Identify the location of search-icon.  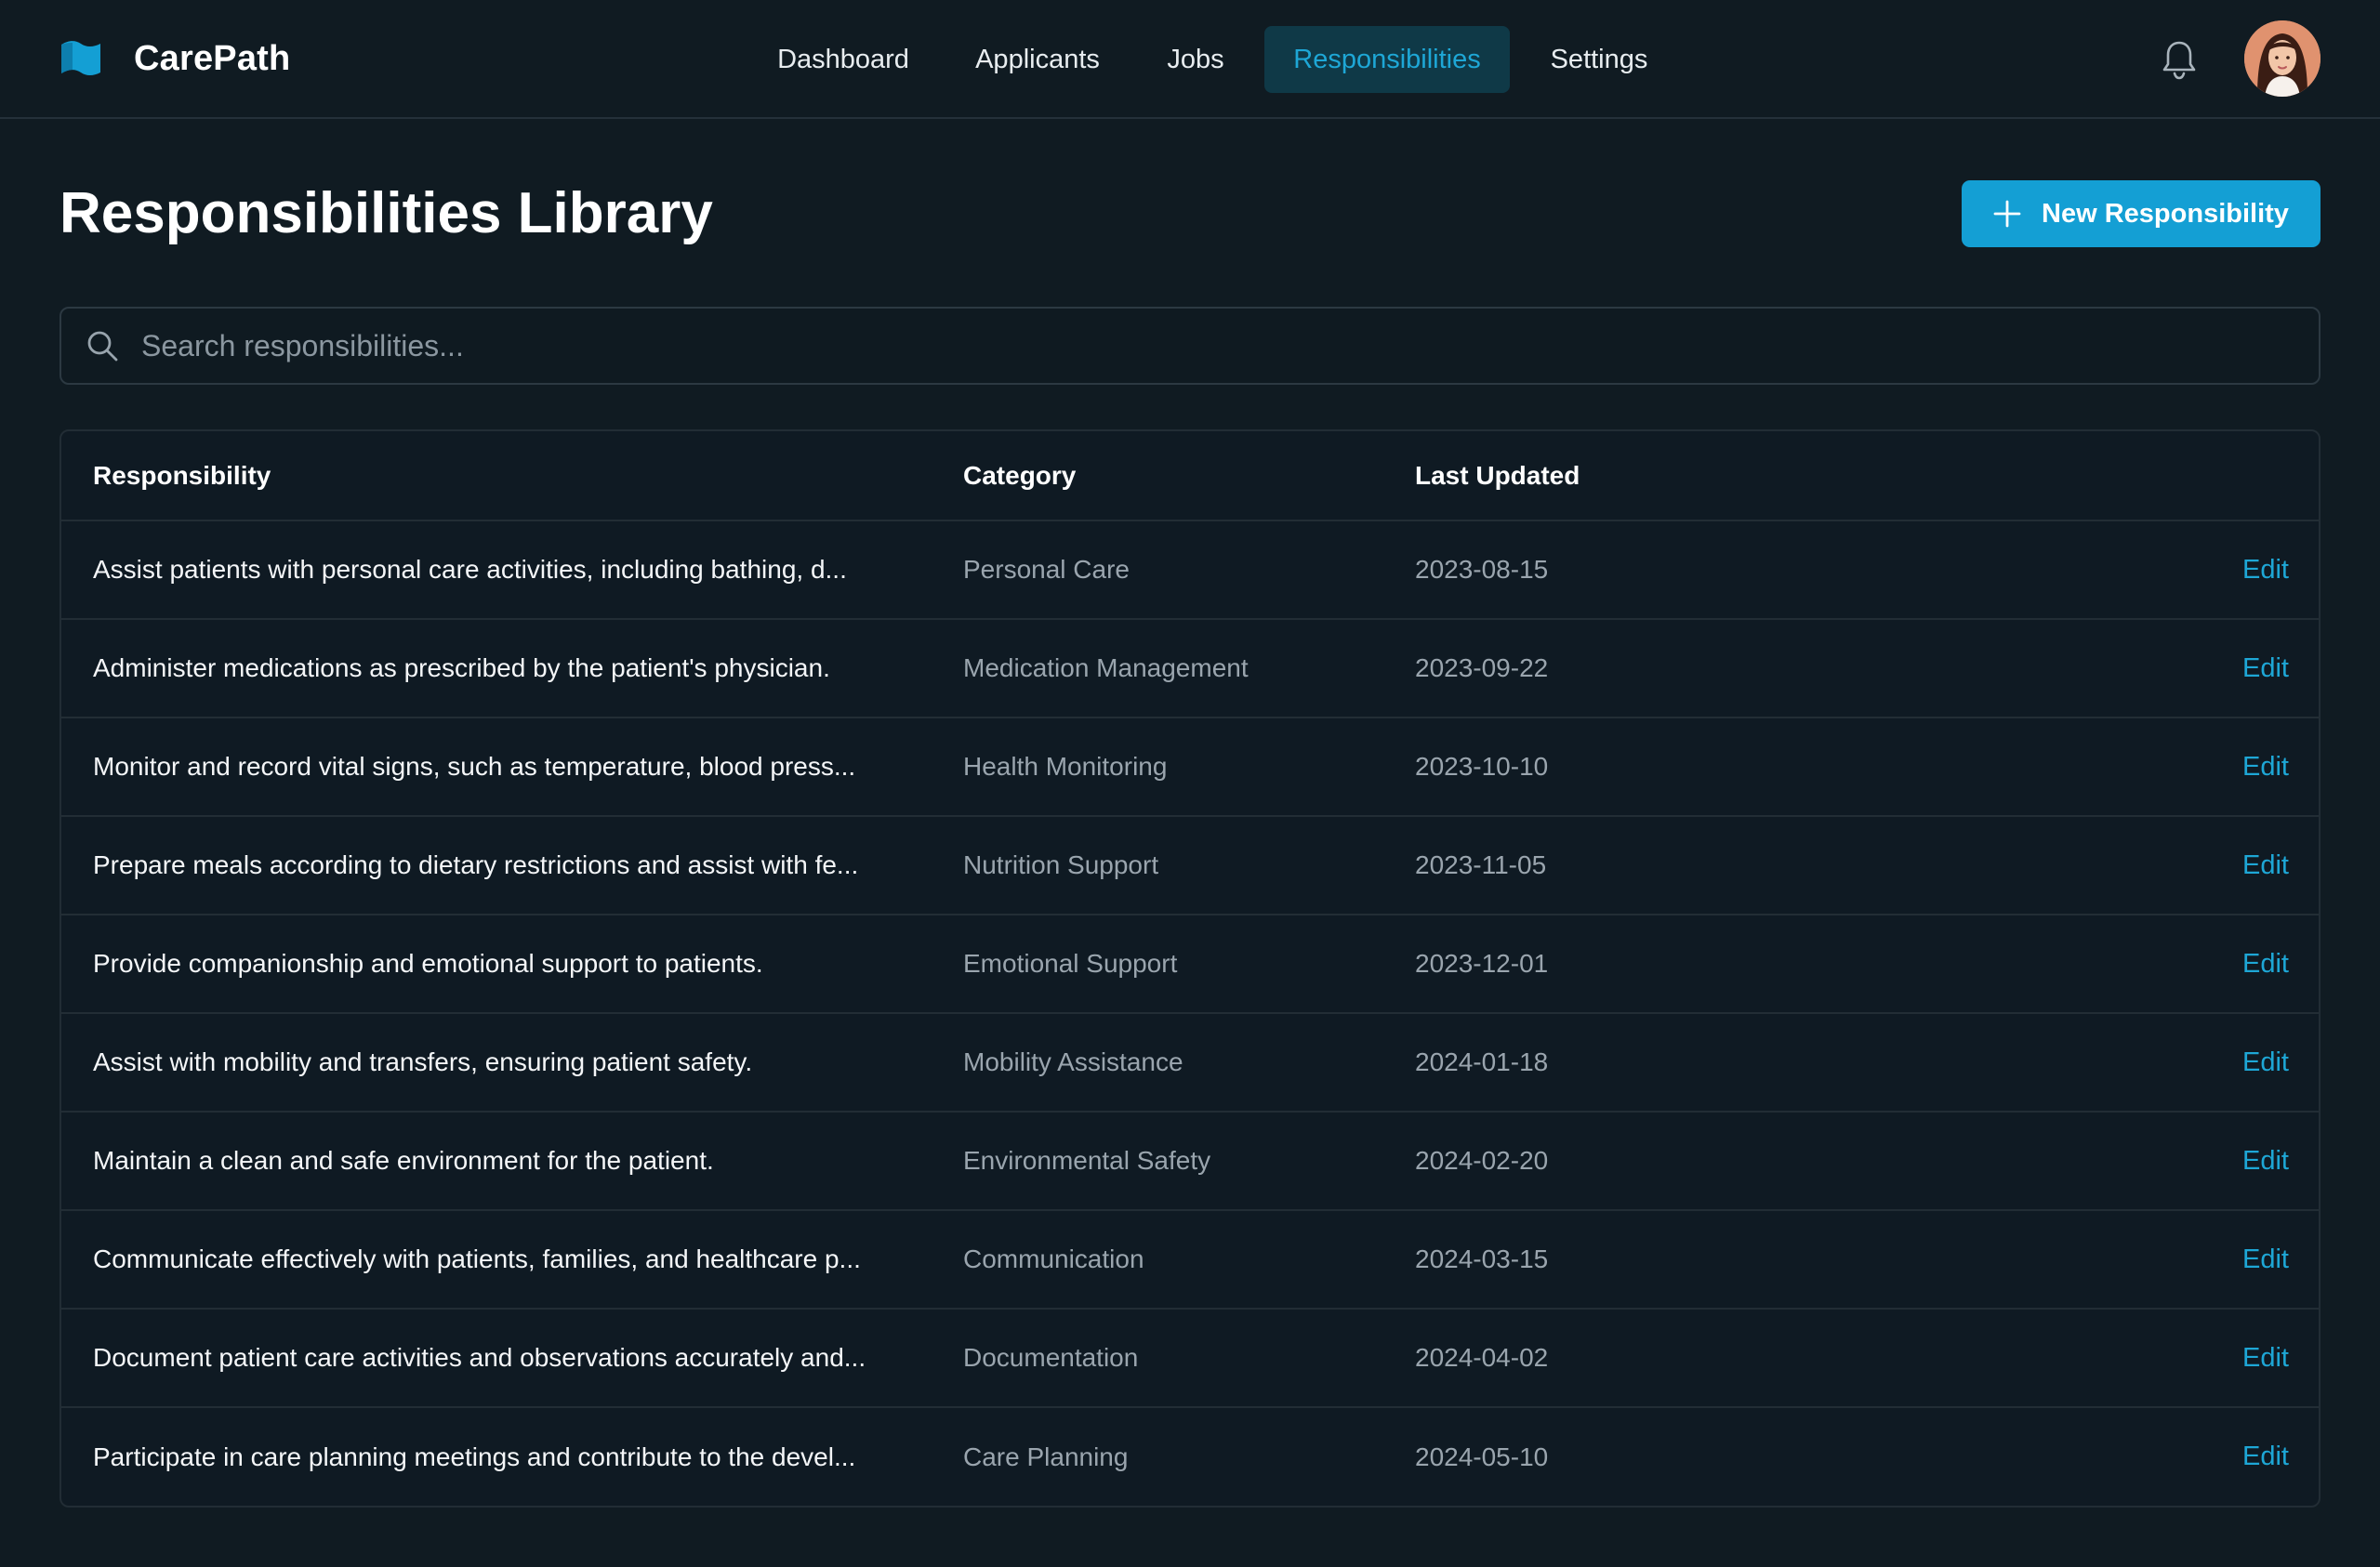
(102, 346).